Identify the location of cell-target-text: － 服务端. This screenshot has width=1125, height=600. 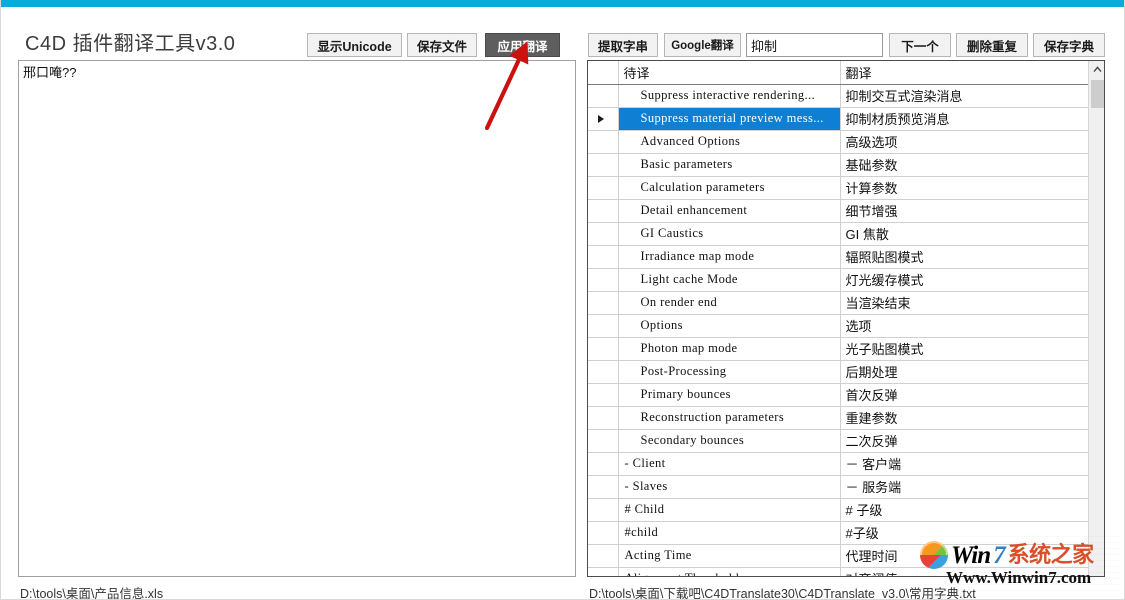
(964, 487).